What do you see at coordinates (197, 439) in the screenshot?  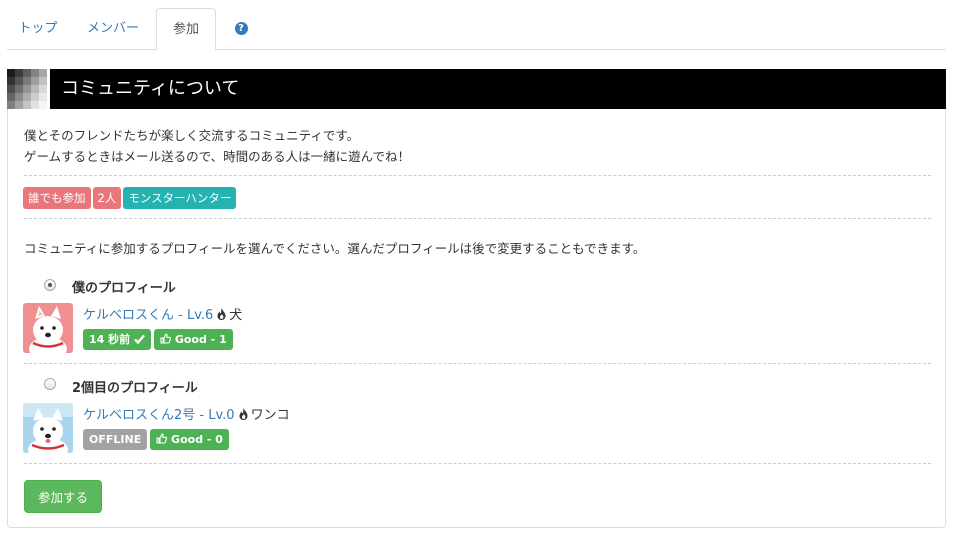 I see `good-count: Good - 0` at bounding box center [197, 439].